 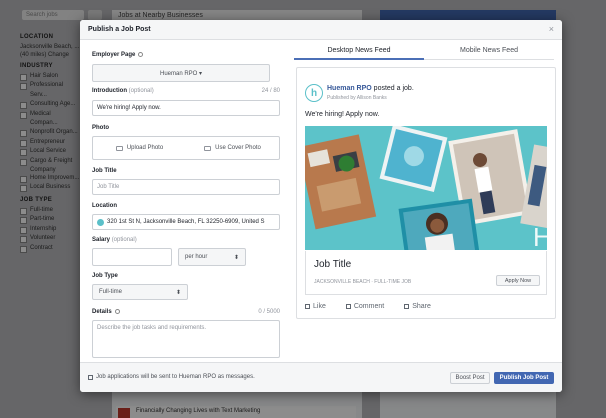 What do you see at coordinates (359, 51) in the screenshot?
I see `tab-desktop-news-feed: Desktop News Feed` at bounding box center [359, 51].